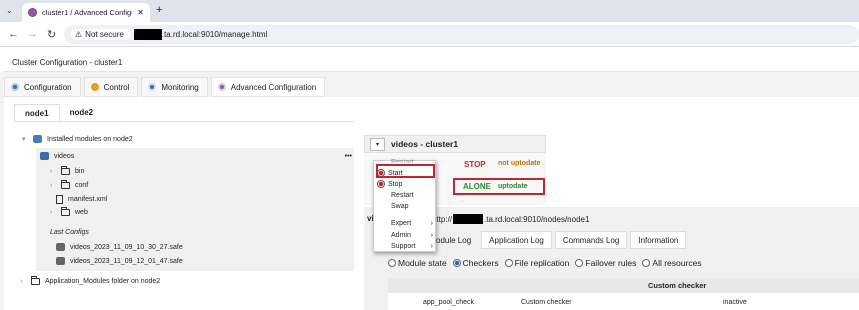 The height and width of the screenshot is (310, 859). I want to click on tab-application-log: Application Log, so click(516, 240).